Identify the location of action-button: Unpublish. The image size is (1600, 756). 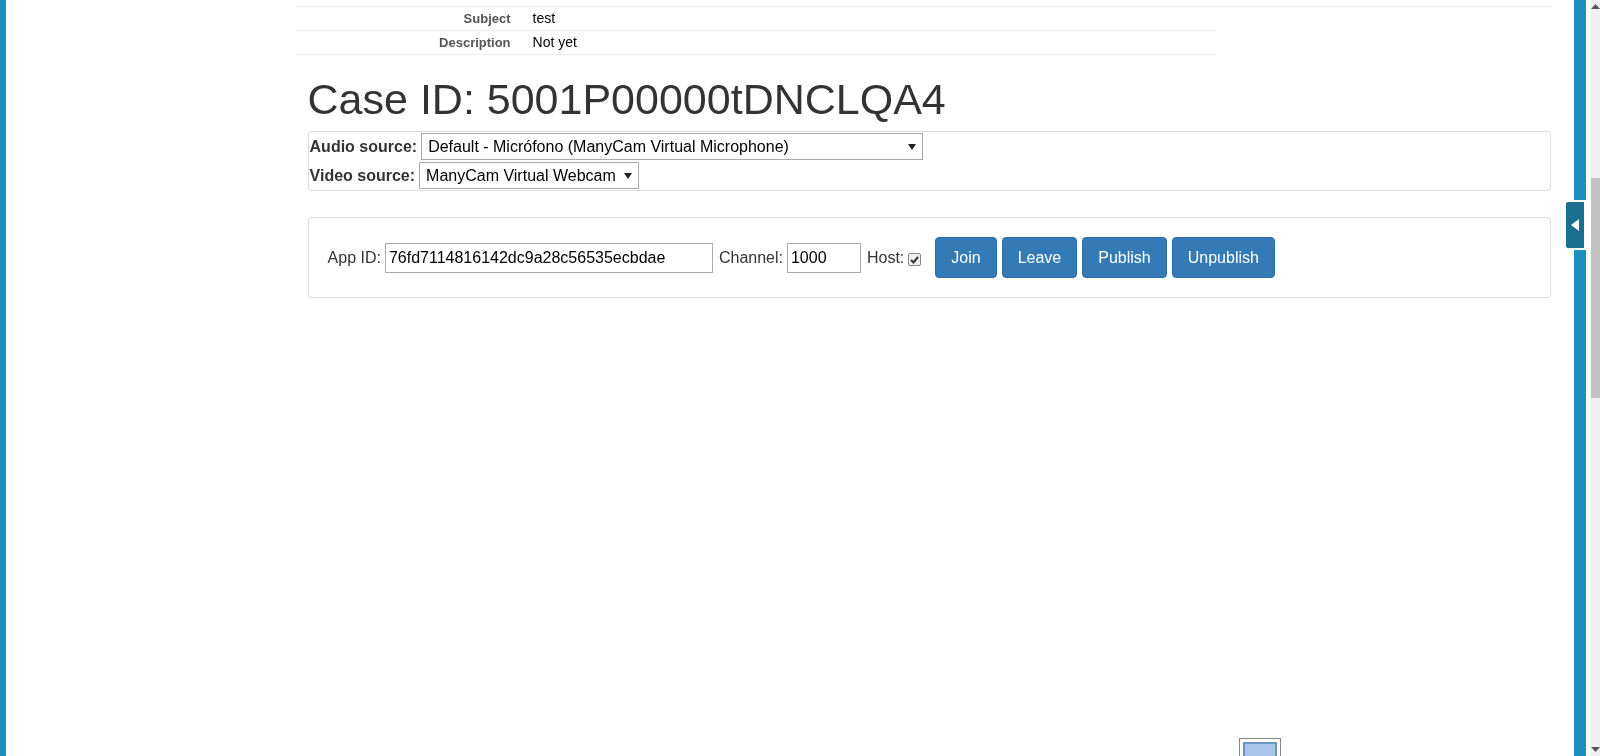
(1223, 257).